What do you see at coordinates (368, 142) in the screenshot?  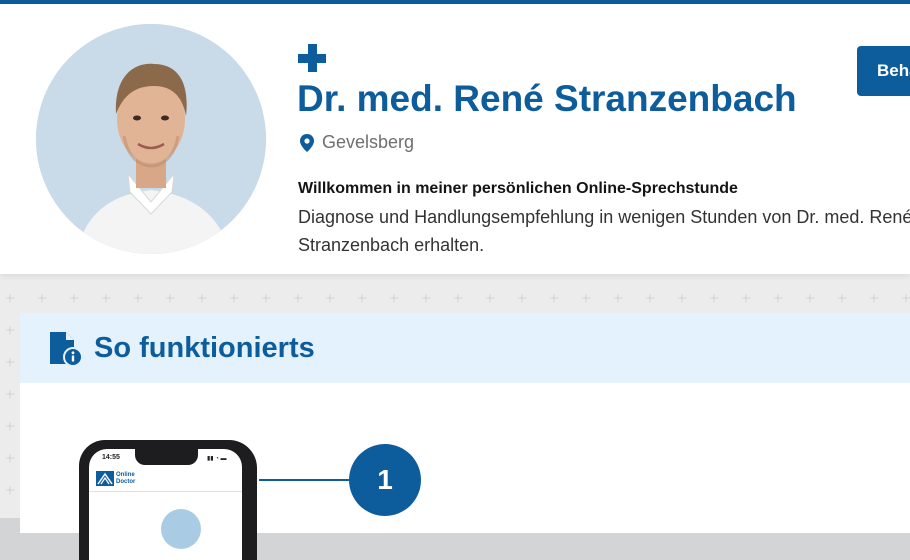 I see `location-label: Gevelsberg` at bounding box center [368, 142].